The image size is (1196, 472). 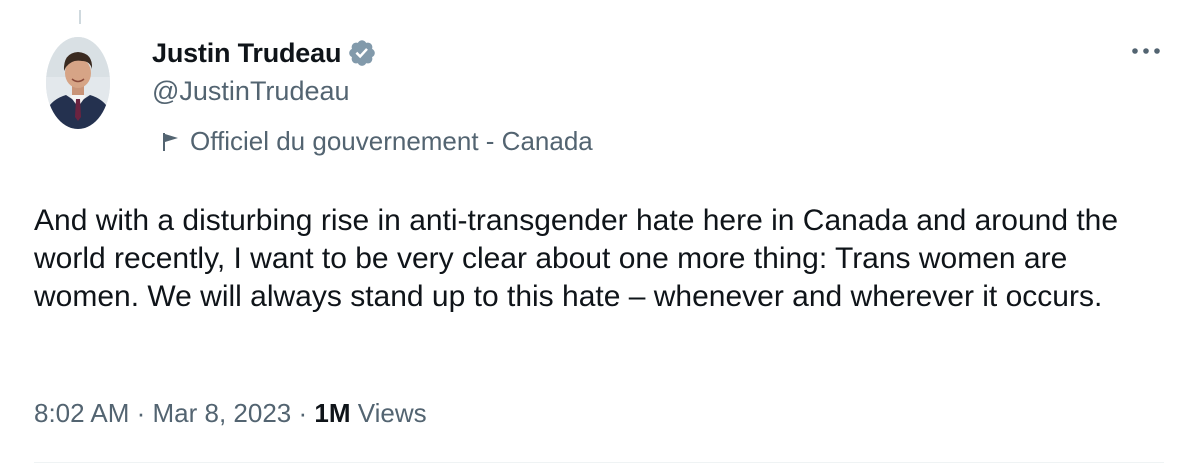 What do you see at coordinates (362, 53) in the screenshot?
I see `verified-badge-icon` at bounding box center [362, 53].